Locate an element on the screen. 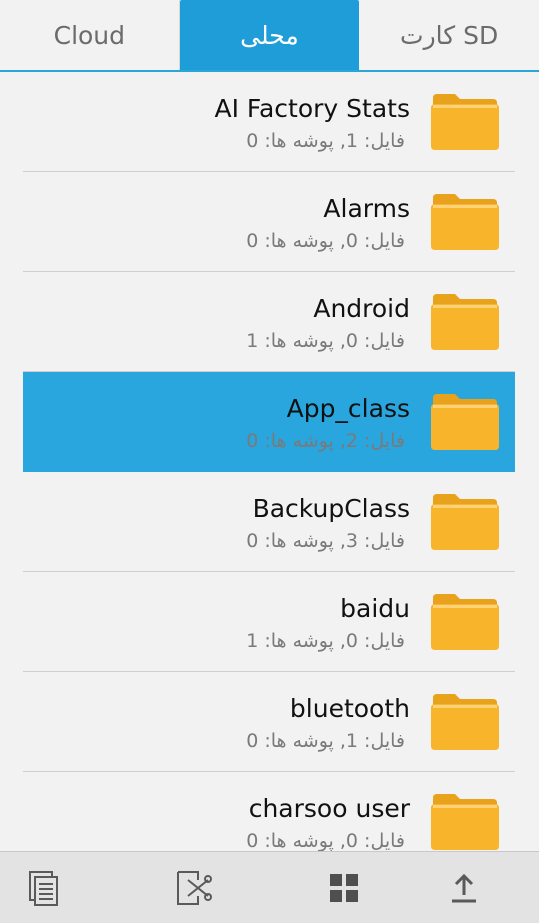  folder-meta: فایل: 2, پوشه ها: 0 is located at coordinates (325, 441).